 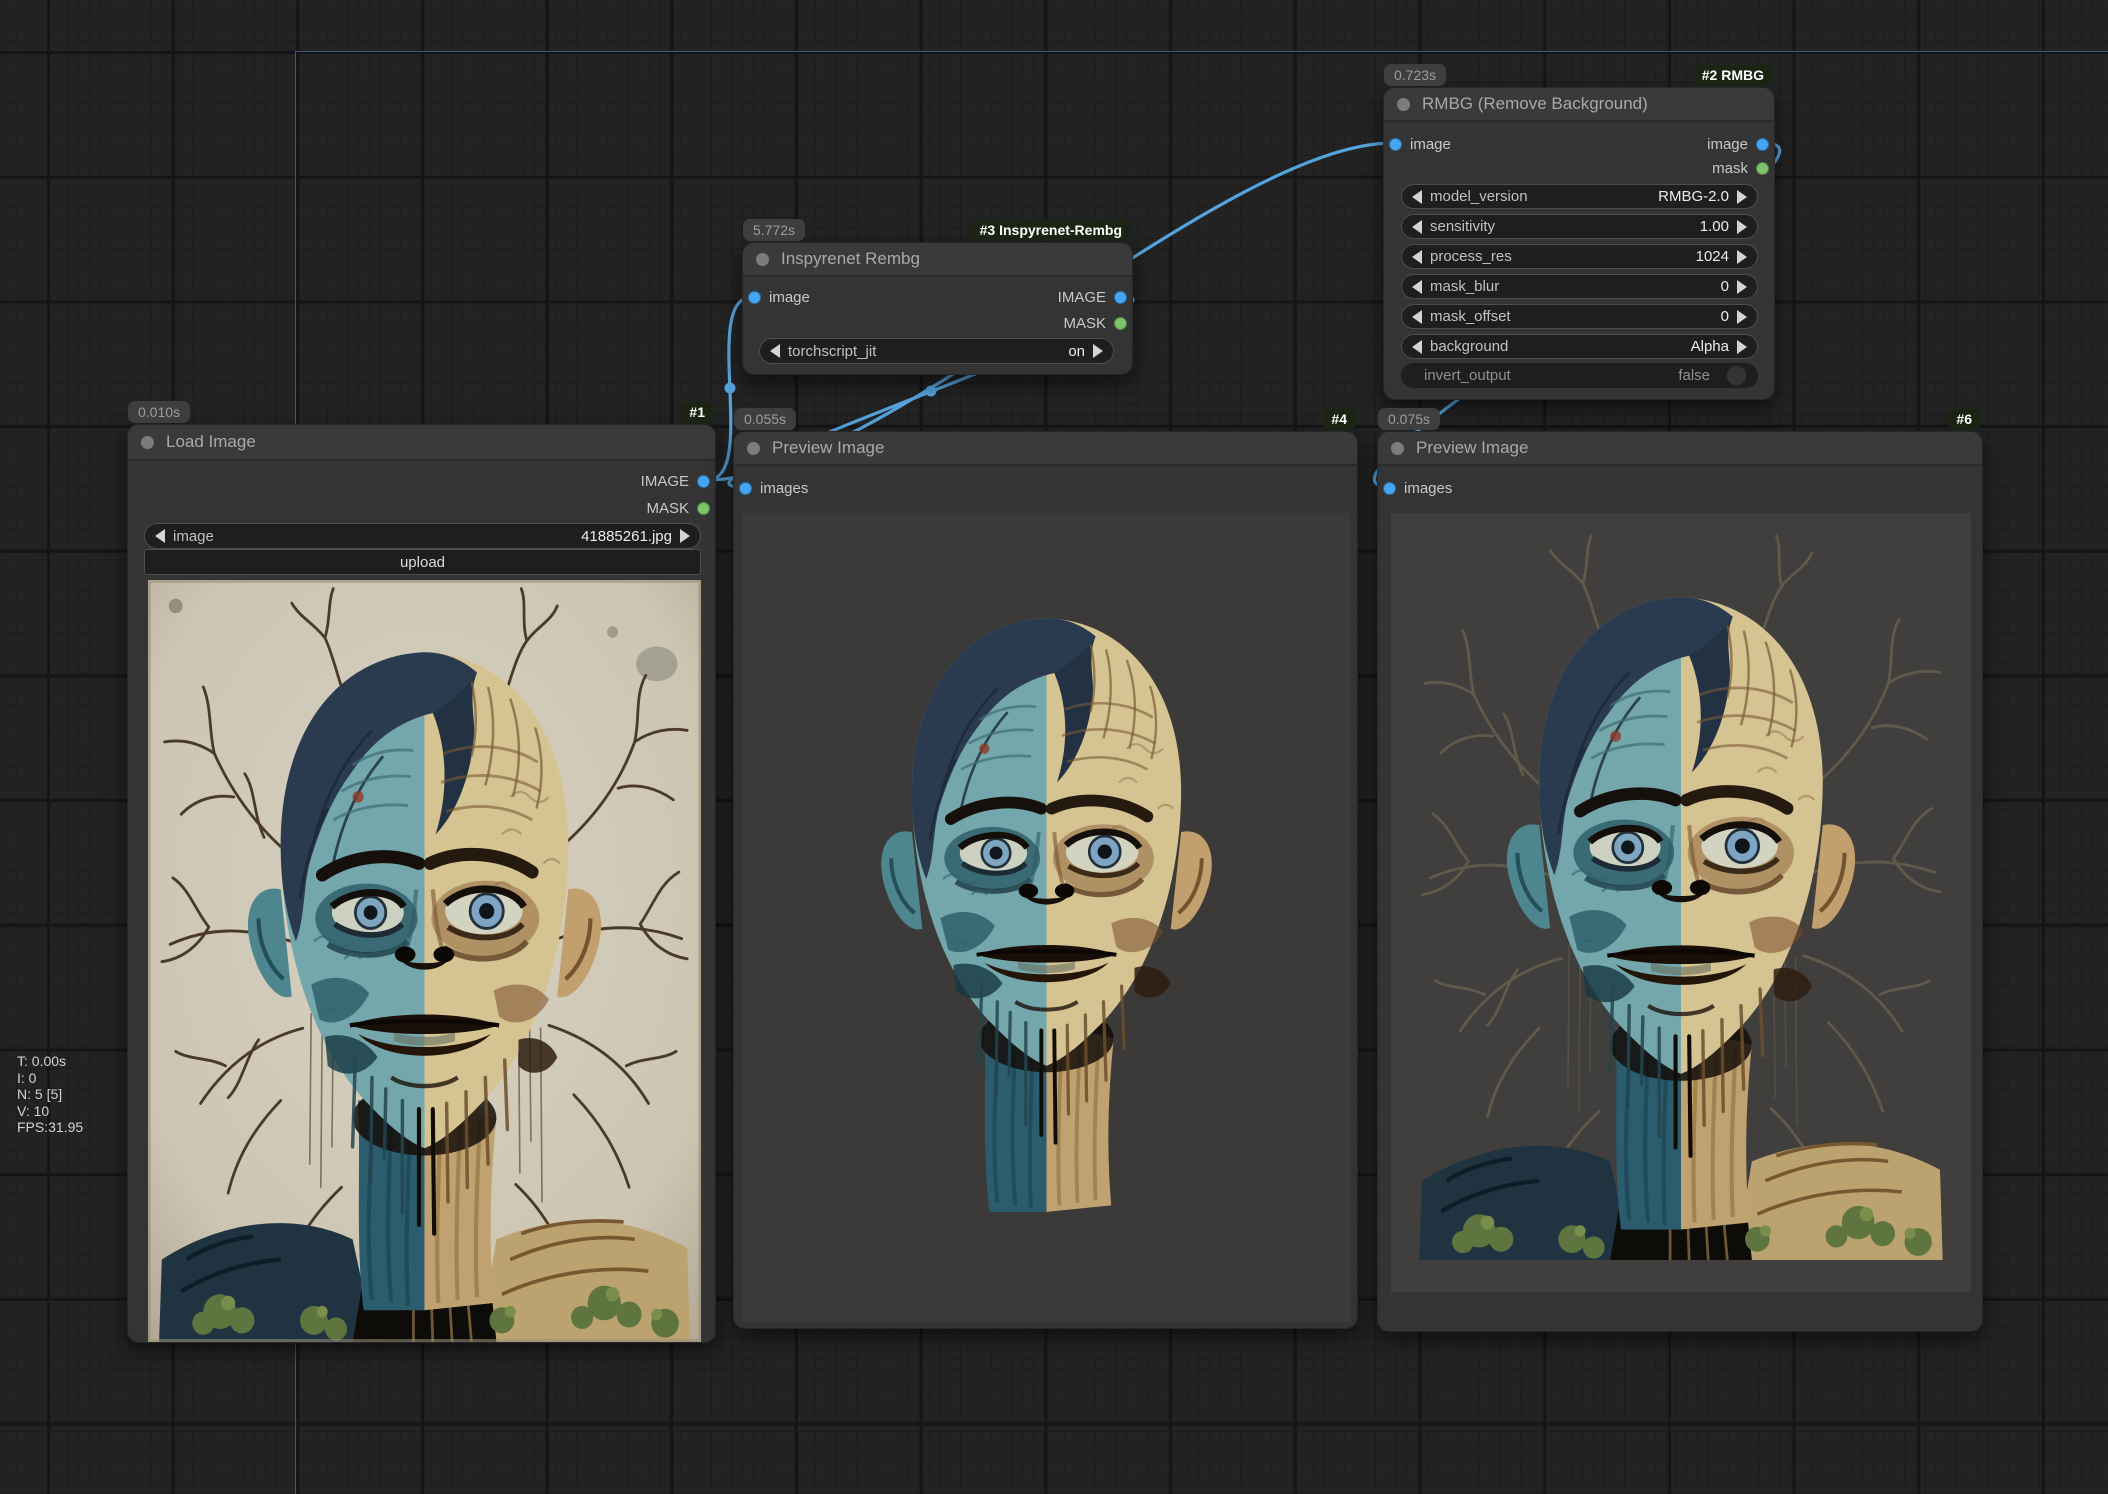 I want to click on node-title-text: Load Image, so click(x=211, y=441).